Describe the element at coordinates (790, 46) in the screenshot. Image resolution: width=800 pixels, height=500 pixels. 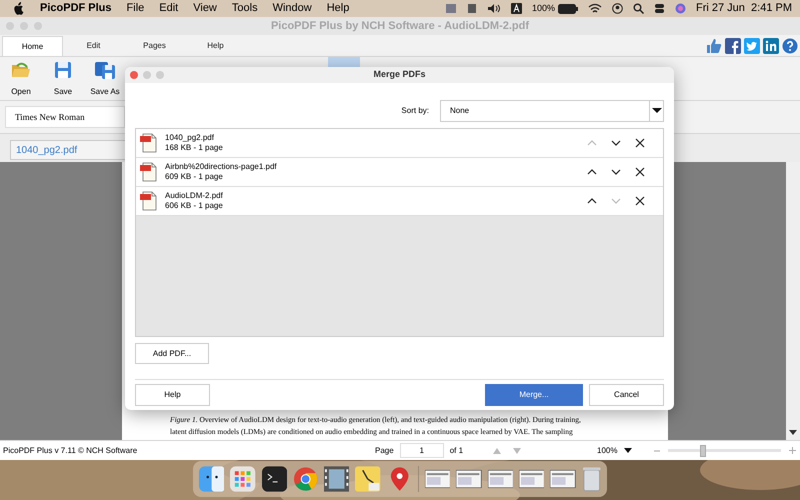
I see `help-icon` at that location.